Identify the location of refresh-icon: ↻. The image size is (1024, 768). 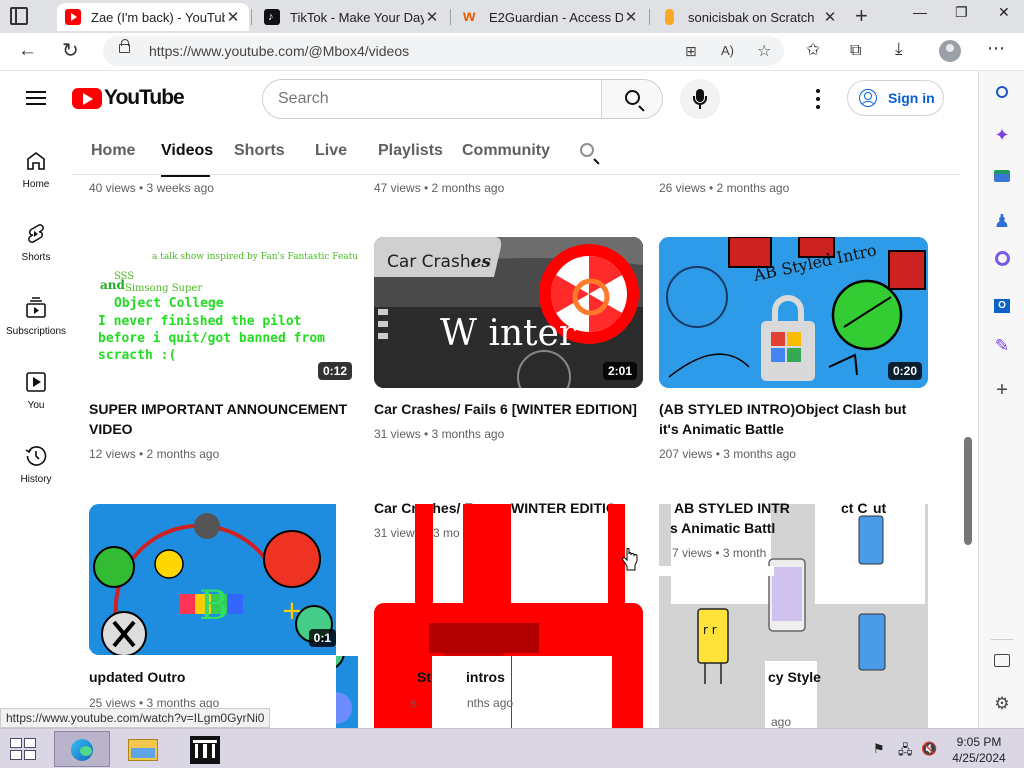
(70, 50).